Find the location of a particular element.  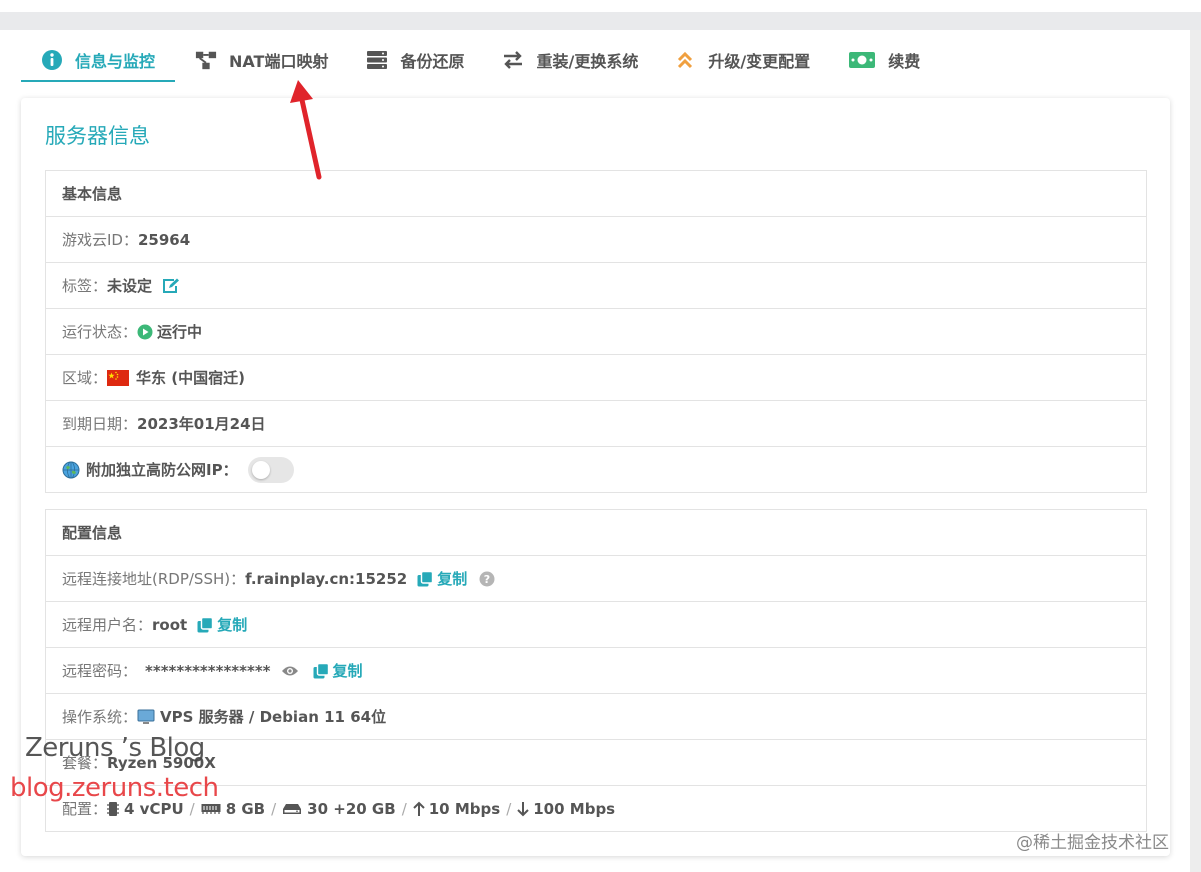

spec-download: 100 Mbps is located at coordinates (574, 808).